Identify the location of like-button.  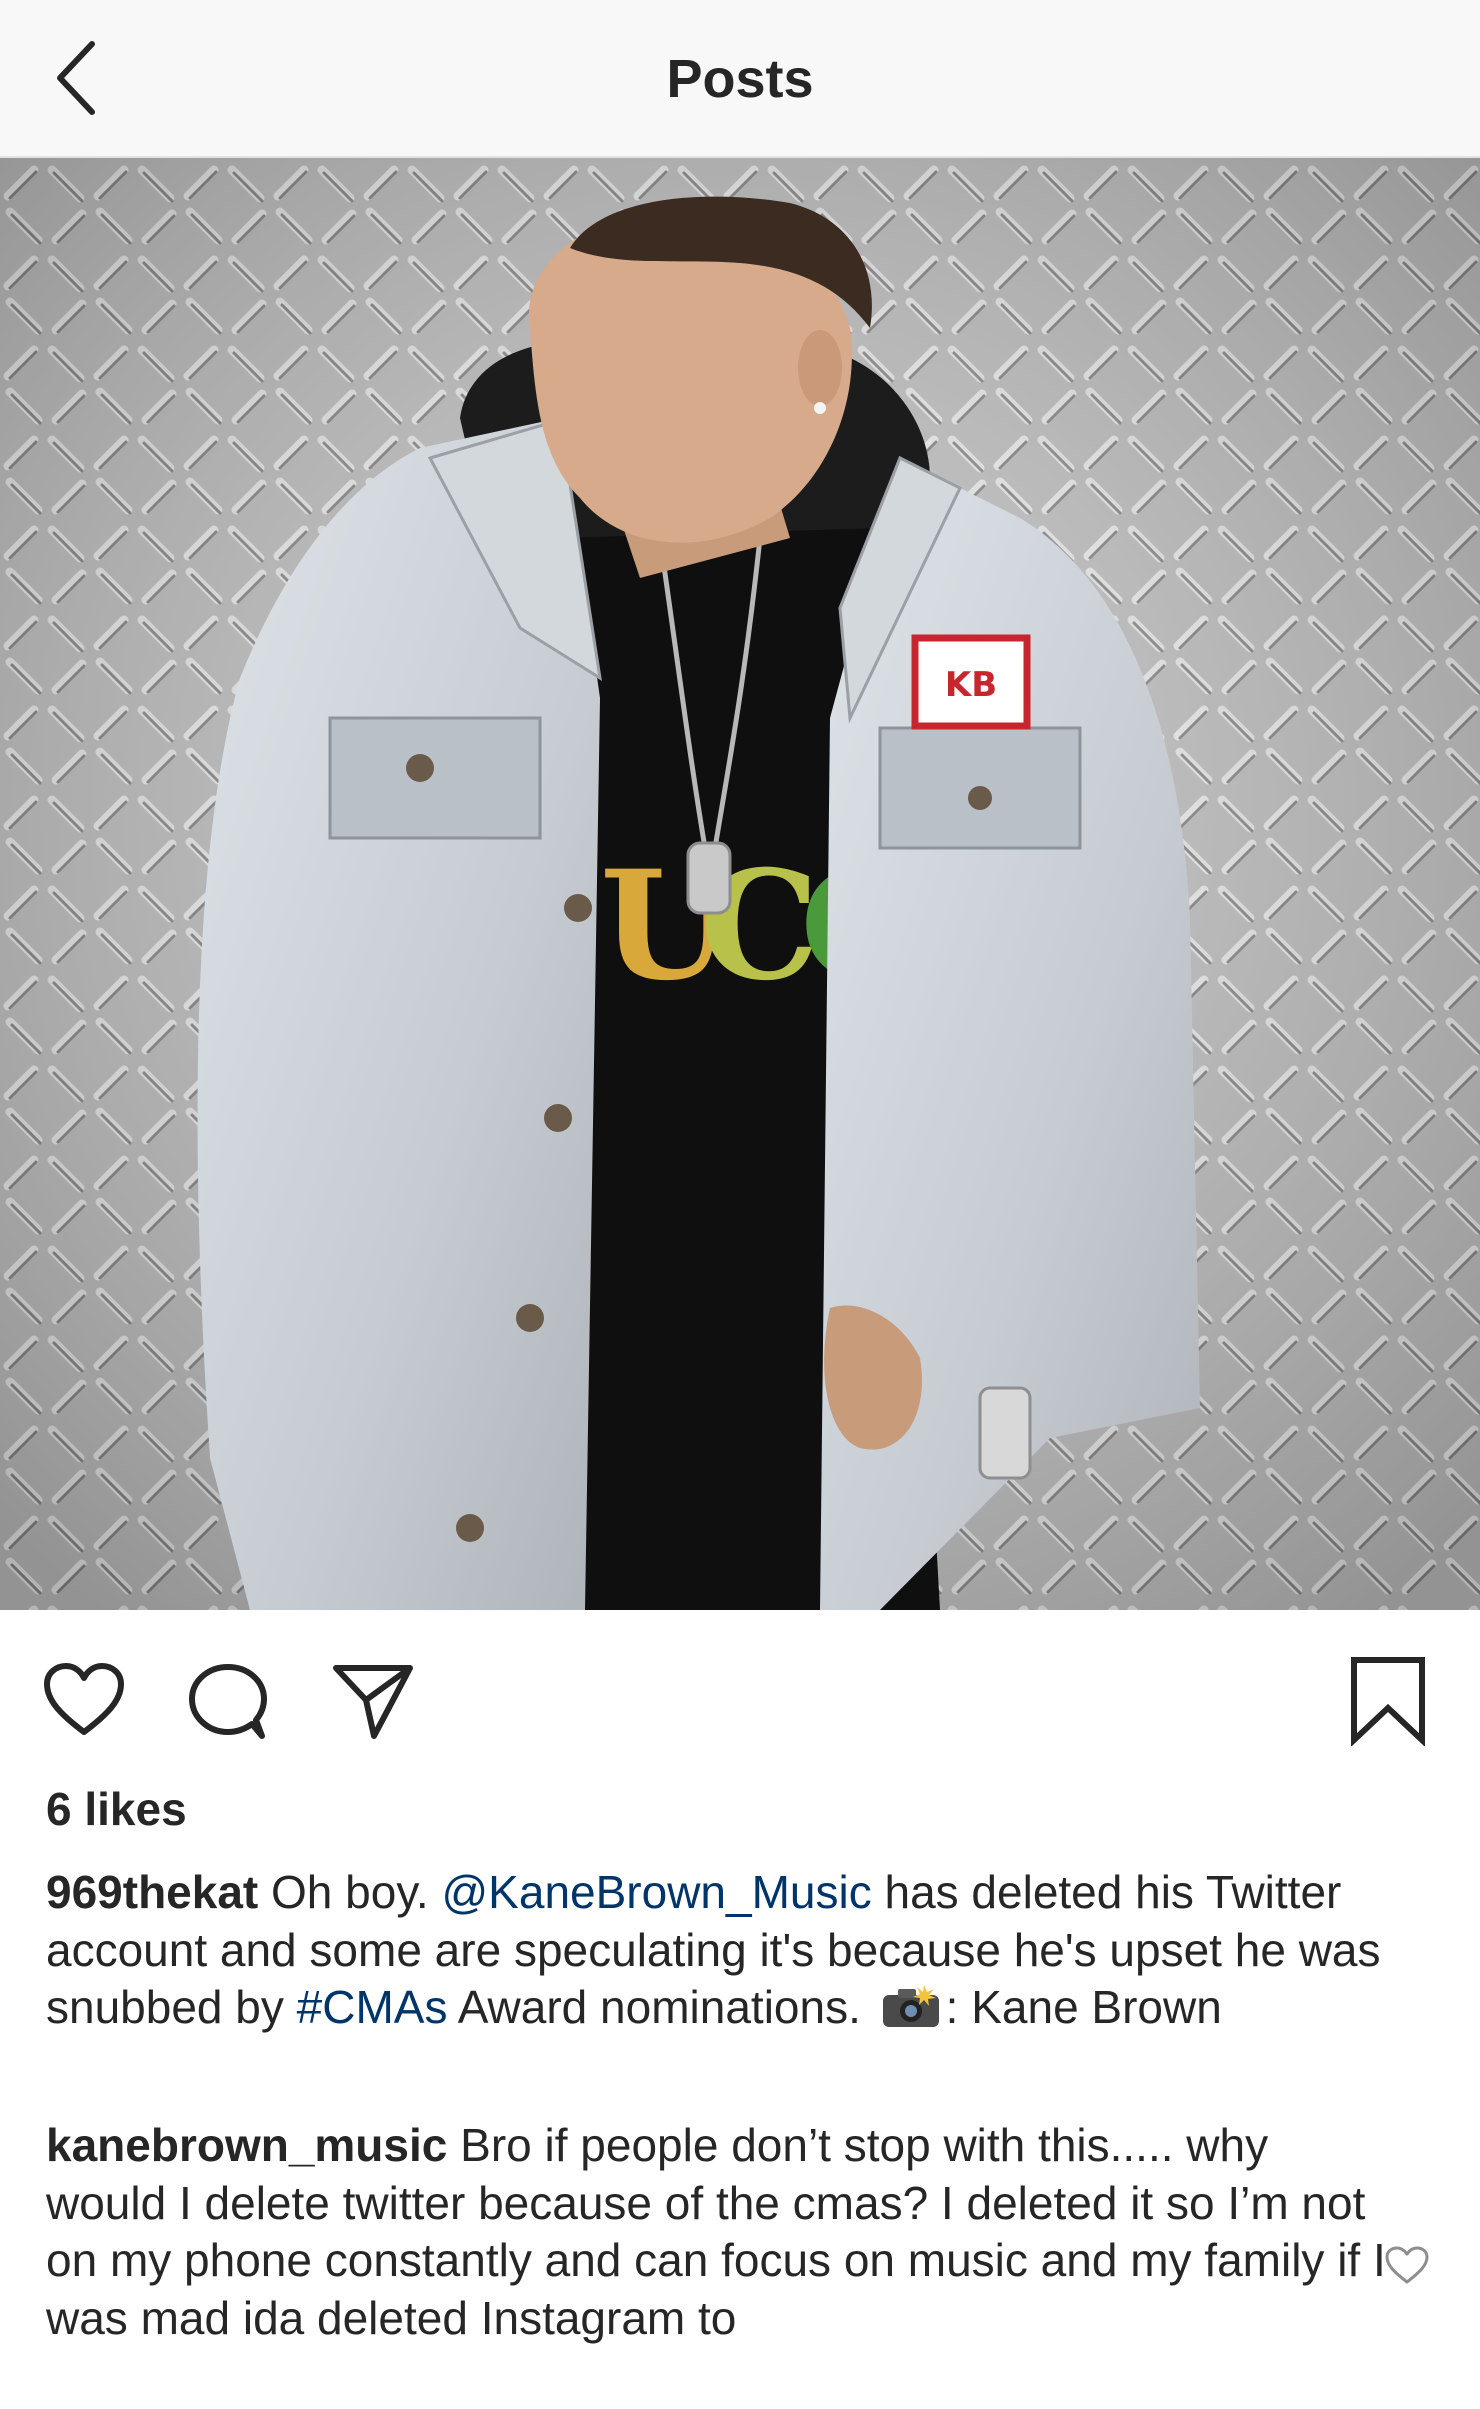
(84, 1700).